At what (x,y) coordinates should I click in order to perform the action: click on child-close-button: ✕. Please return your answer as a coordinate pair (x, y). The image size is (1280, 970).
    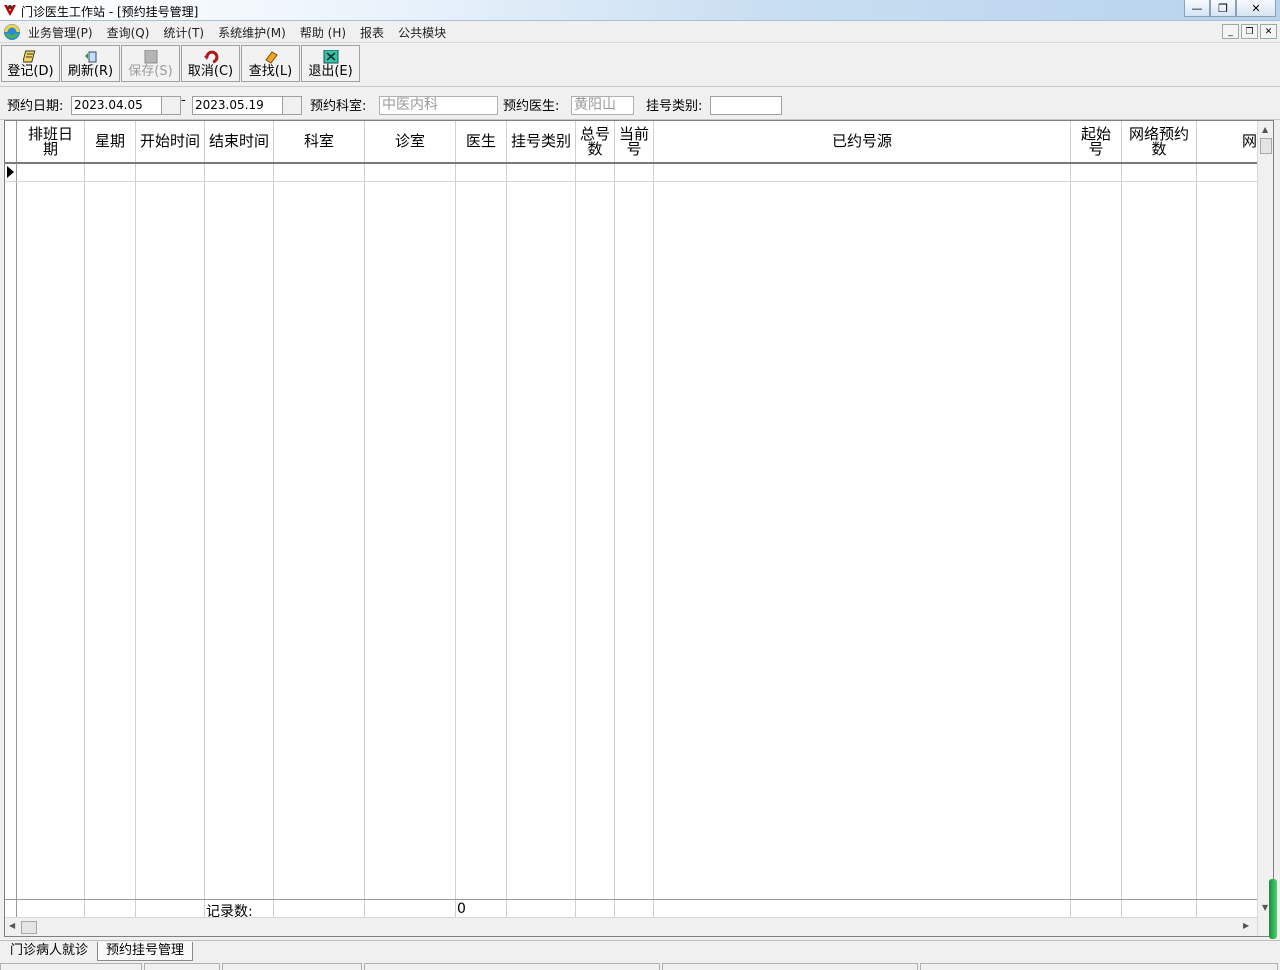
    Looking at the image, I should click on (1268, 31).